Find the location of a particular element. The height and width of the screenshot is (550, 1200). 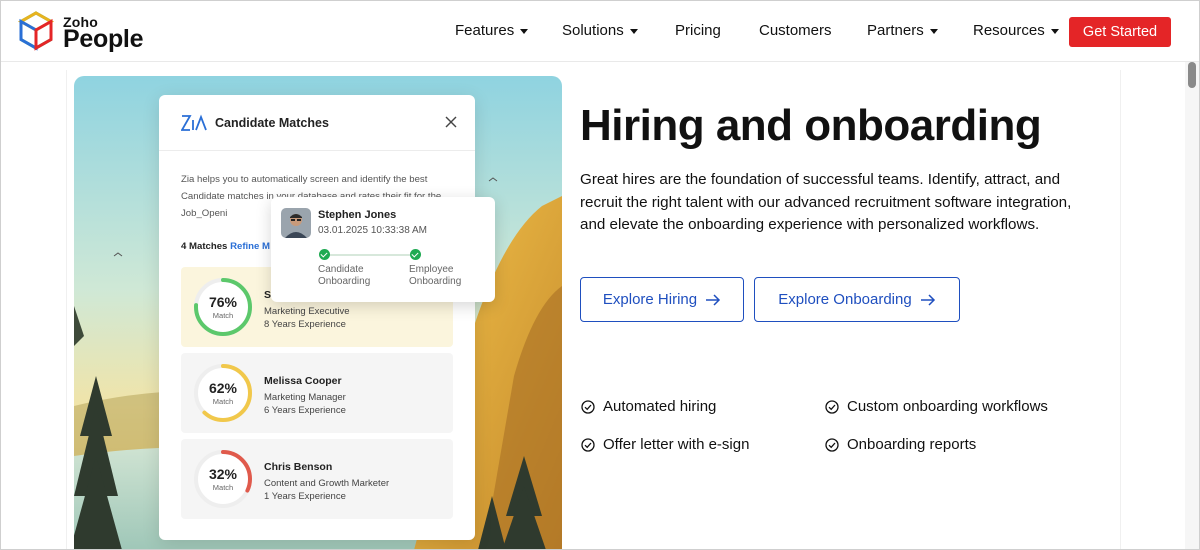

card-header: Candidate Matches is located at coordinates (317, 123).